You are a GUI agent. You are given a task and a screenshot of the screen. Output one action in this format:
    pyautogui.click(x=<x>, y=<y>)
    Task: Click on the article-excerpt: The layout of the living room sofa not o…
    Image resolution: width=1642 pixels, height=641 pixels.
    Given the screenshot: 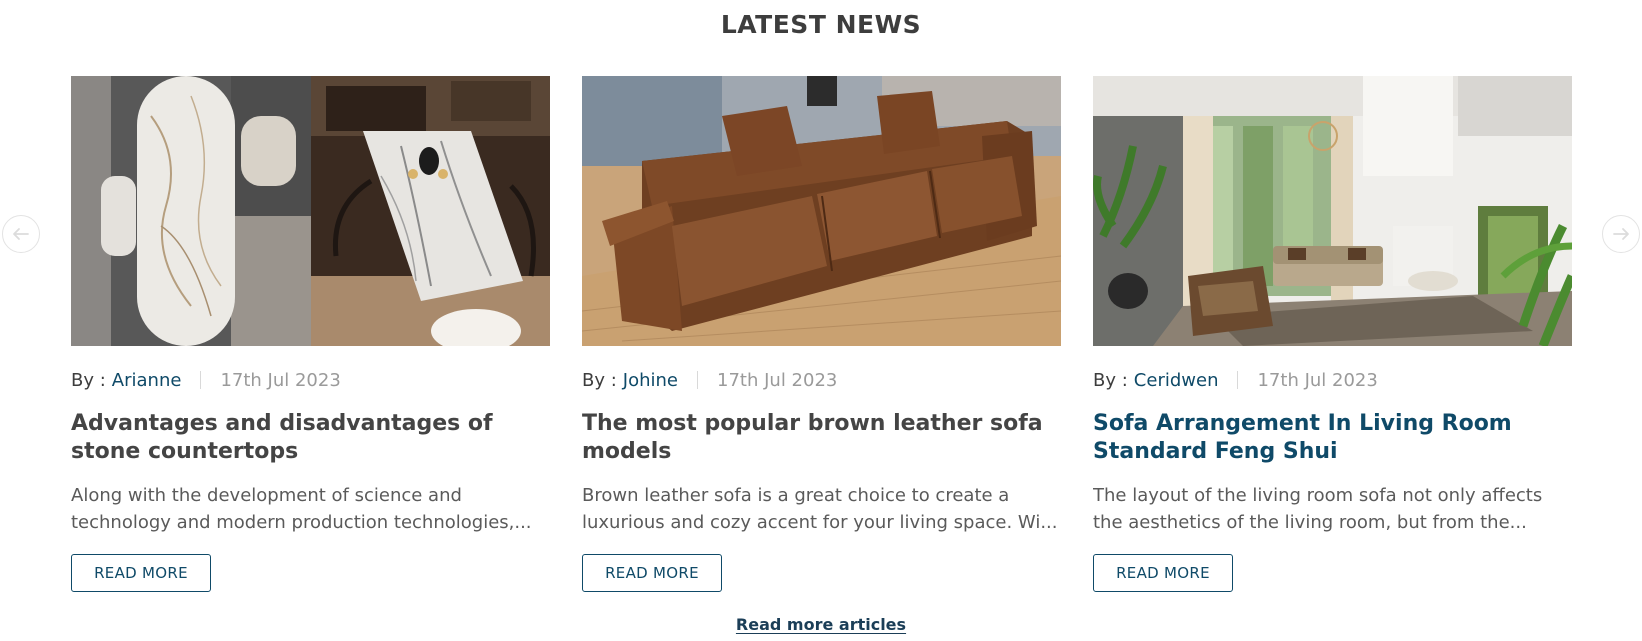 What is the action you would take?
    pyautogui.click(x=1318, y=509)
    